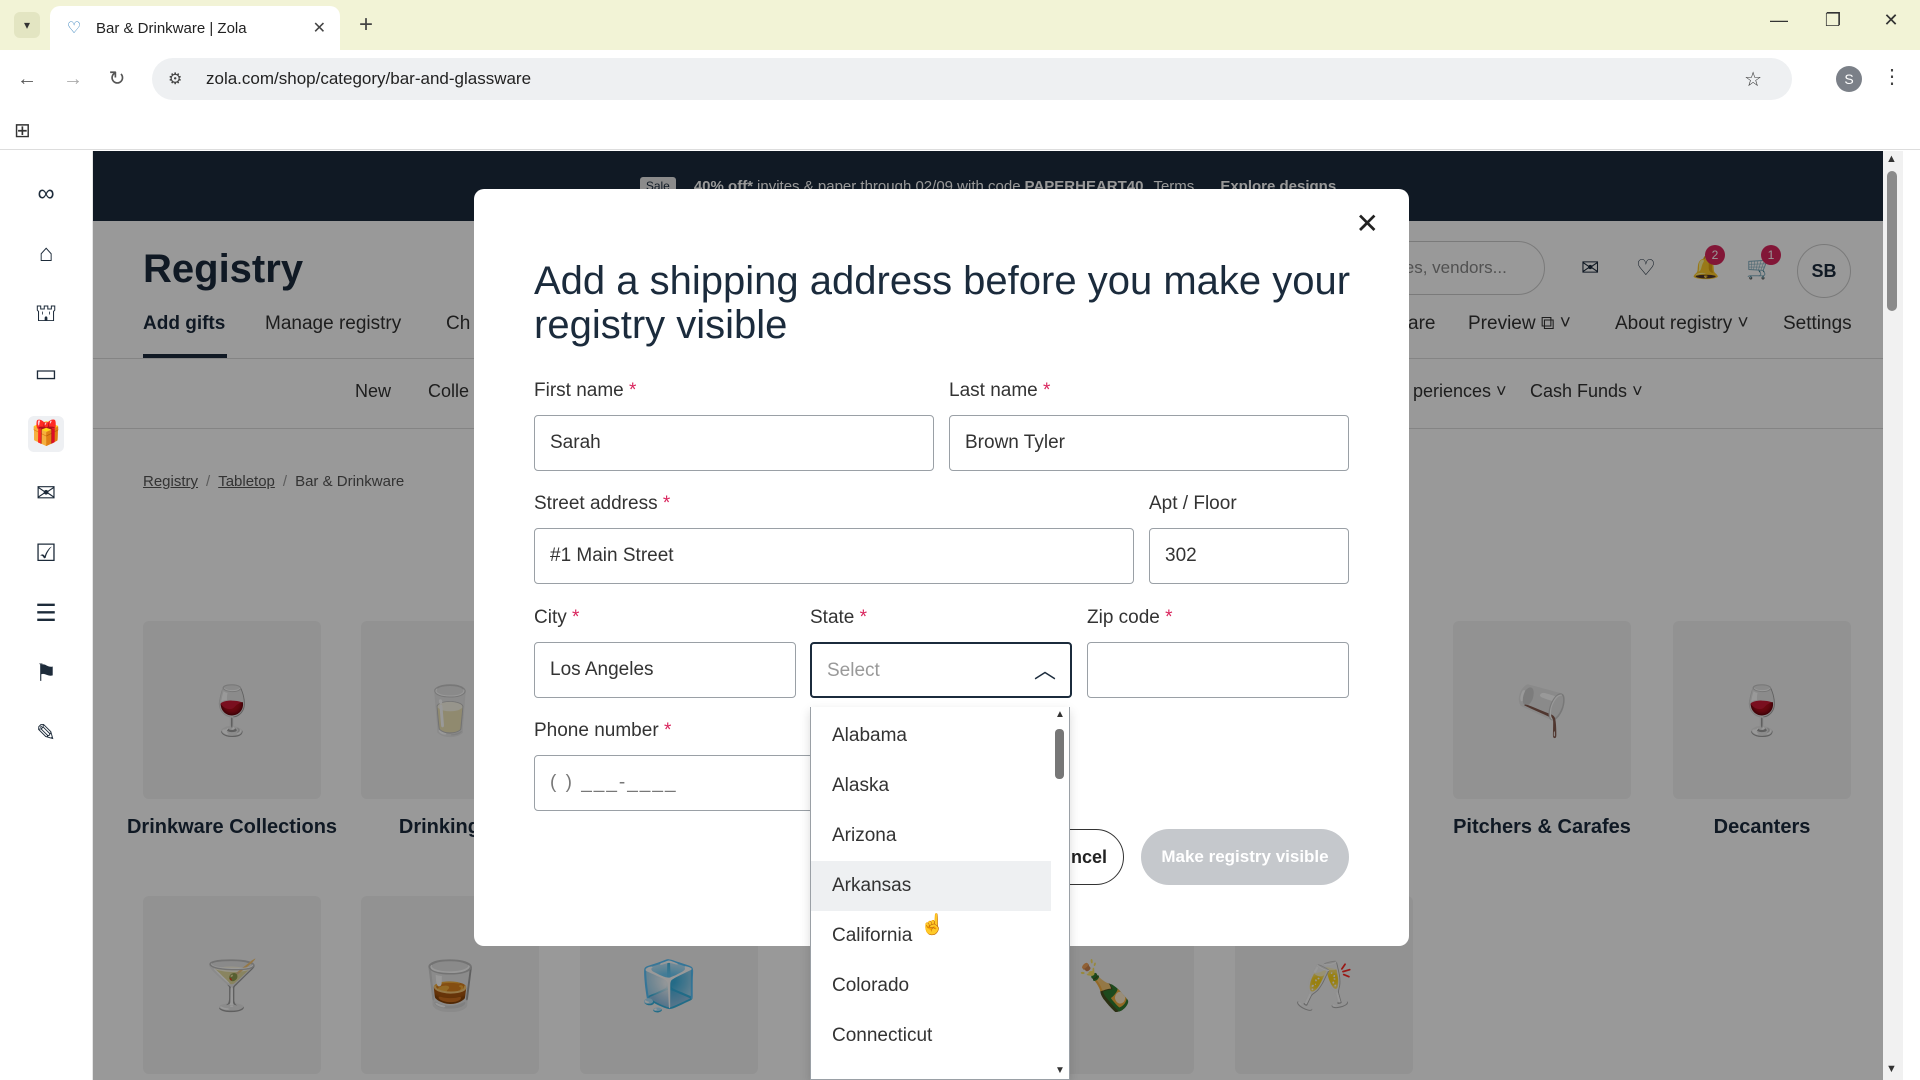  What do you see at coordinates (932, 886) in the screenshot?
I see `state-option: Arkansas` at bounding box center [932, 886].